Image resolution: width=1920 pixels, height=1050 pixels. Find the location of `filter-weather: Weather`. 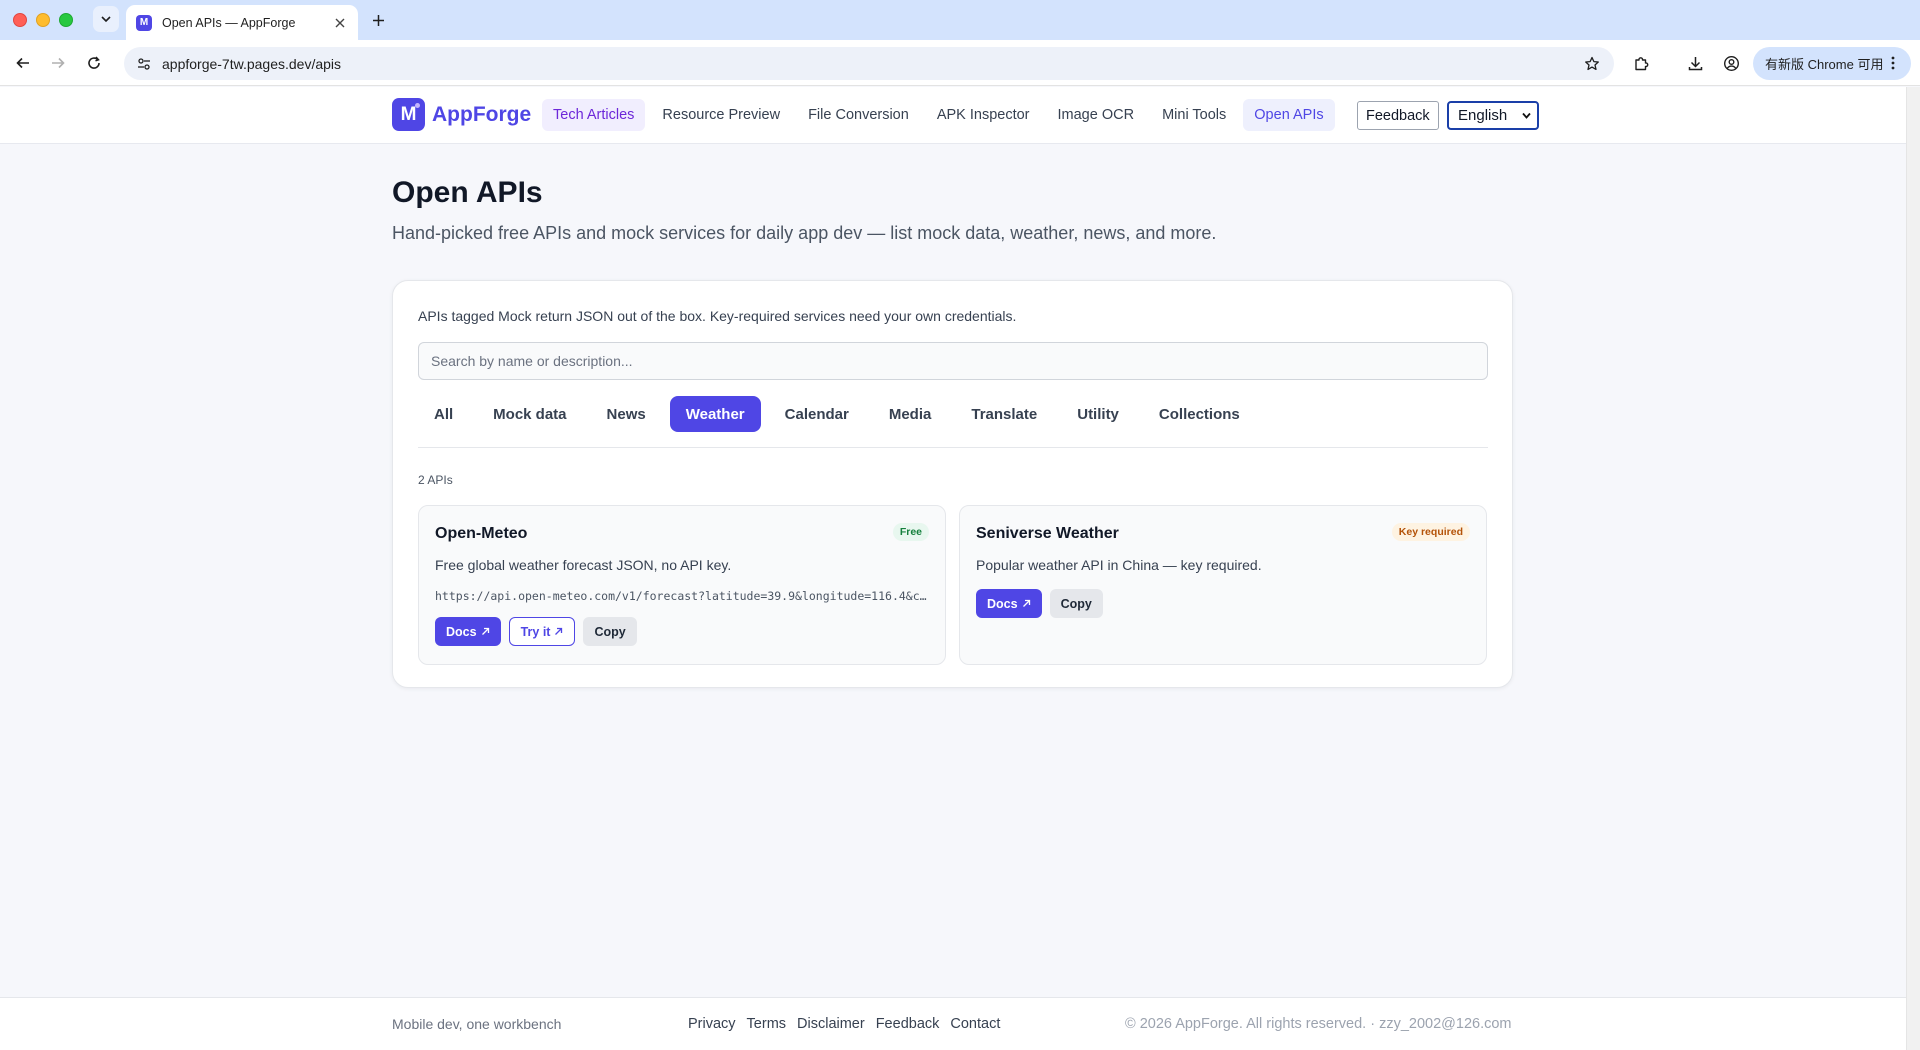

filter-weather: Weather is located at coordinates (715, 414).